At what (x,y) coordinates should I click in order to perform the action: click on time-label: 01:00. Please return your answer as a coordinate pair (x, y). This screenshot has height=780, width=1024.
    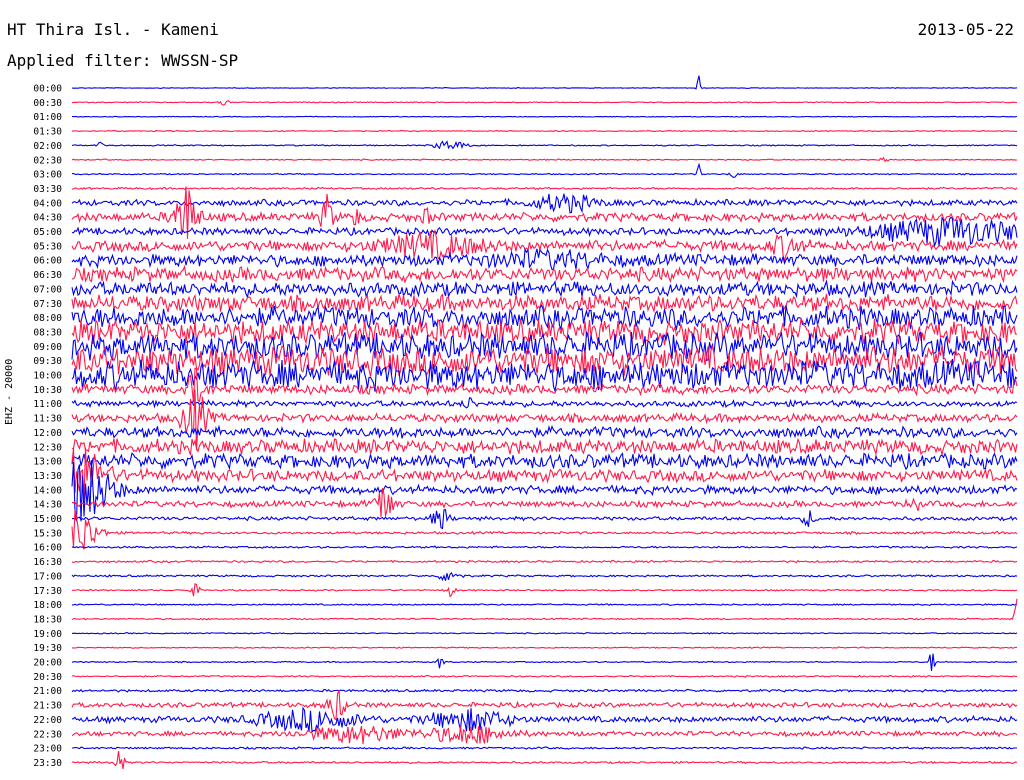
    Looking at the image, I should click on (47, 117).